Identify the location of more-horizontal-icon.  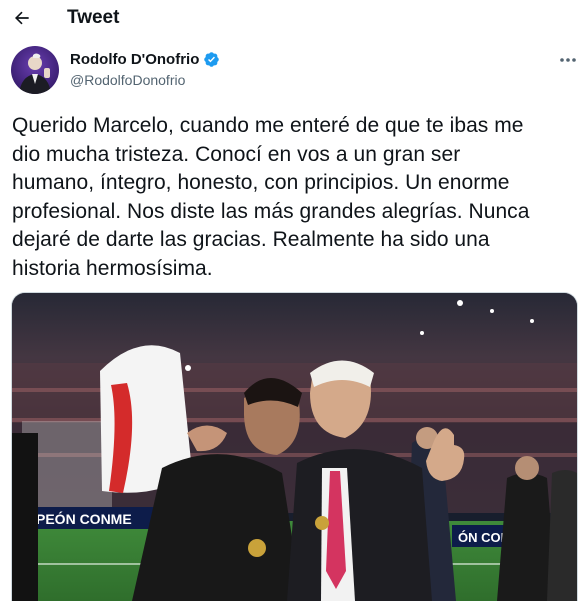
(568, 60).